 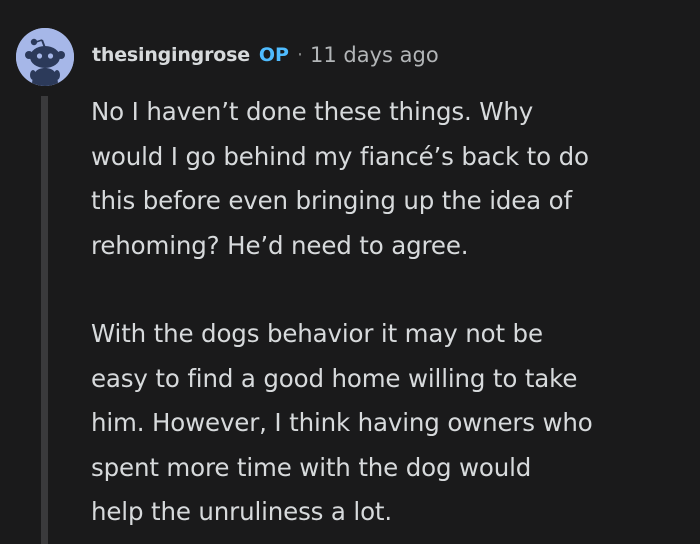 What do you see at coordinates (273, 55) in the screenshot?
I see `op-badge: OP` at bounding box center [273, 55].